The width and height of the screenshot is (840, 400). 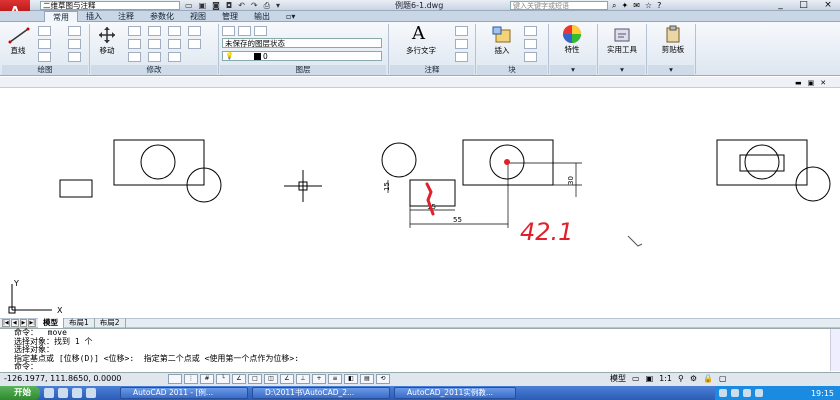 I want to click on media-icon, so click(x=77, y=393).